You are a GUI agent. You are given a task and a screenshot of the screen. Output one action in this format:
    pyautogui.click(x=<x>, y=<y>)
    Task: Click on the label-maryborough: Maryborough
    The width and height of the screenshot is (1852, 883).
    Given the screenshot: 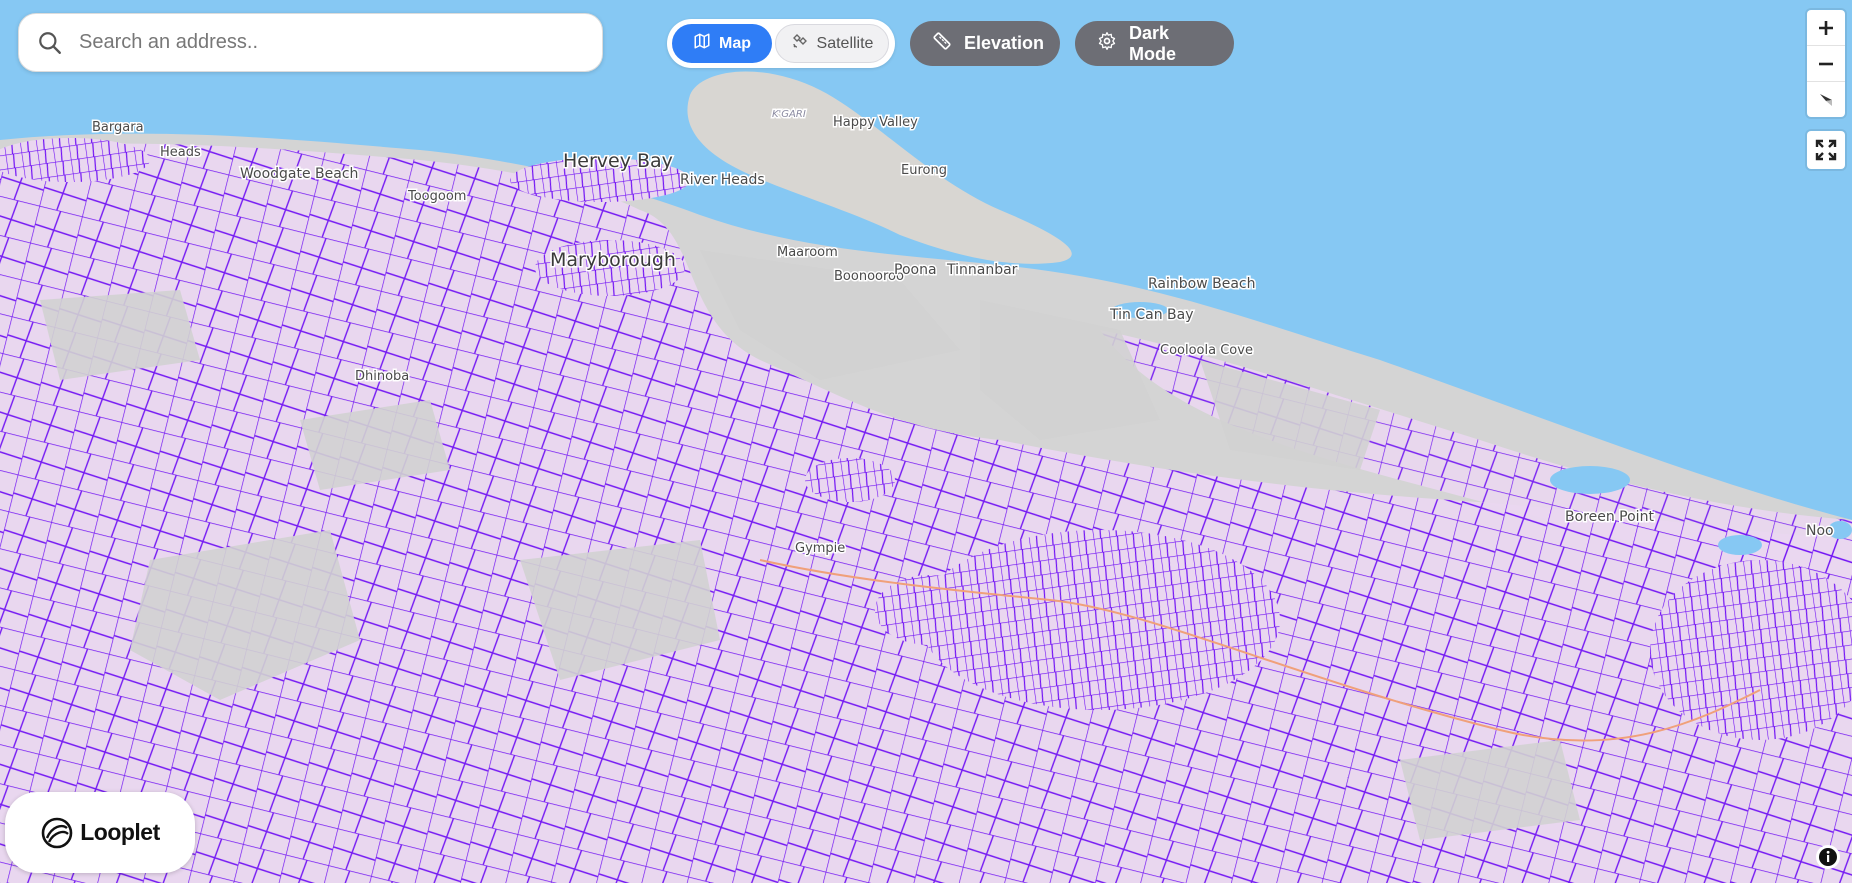 What is the action you would take?
    pyautogui.click(x=613, y=260)
    